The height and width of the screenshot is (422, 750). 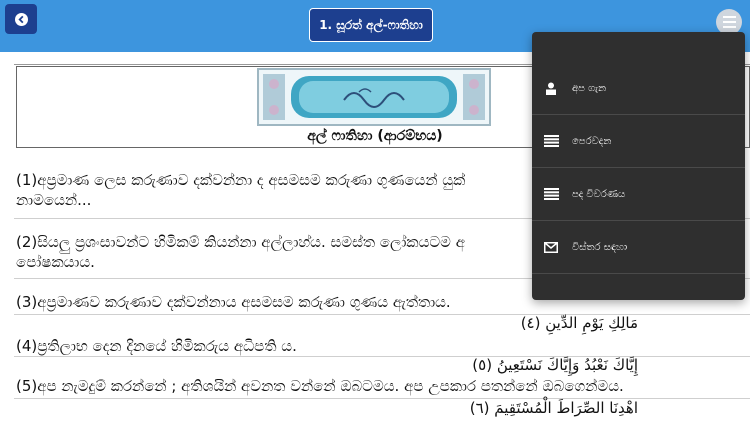 What do you see at coordinates (638, 88) in the screenshot?
I see `menu-item-about-us: අප ගැන` at bounding box center [638, 88].